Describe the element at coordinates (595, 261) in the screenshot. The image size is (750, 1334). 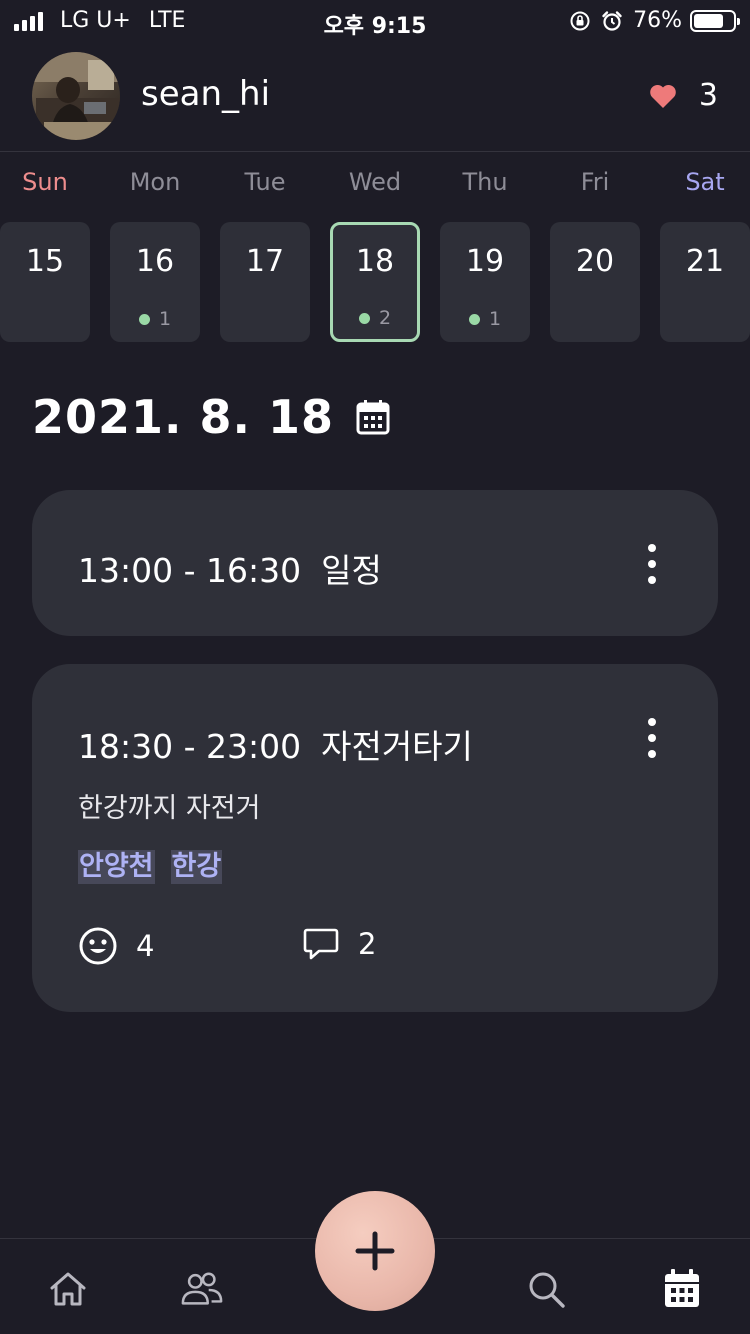
I see `day-number: 20` at that location.